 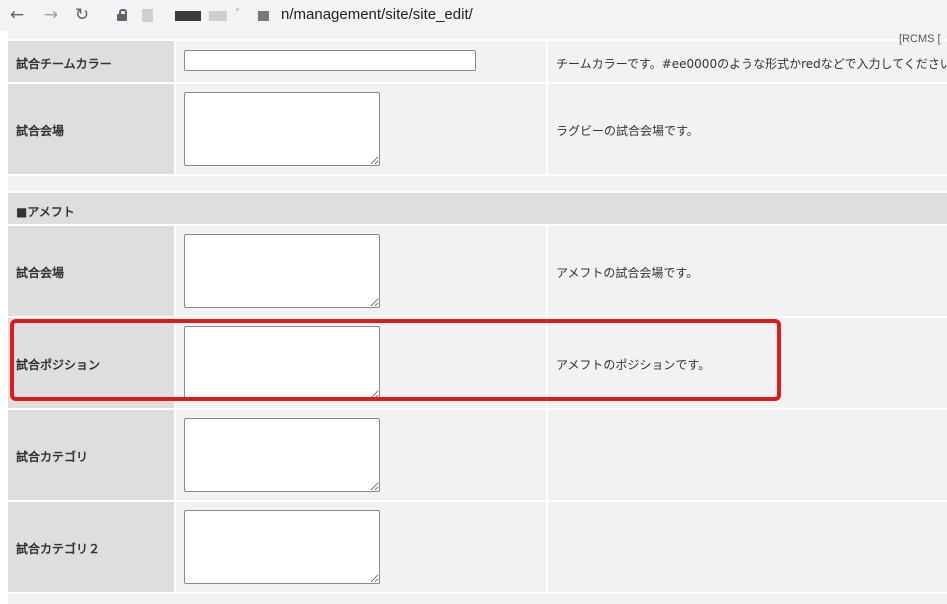 What do you see at coordinates (91, 455) in the screenshot?
I see `field-label-cell: 試合カテゴリ` at bounding box center [91, 455].